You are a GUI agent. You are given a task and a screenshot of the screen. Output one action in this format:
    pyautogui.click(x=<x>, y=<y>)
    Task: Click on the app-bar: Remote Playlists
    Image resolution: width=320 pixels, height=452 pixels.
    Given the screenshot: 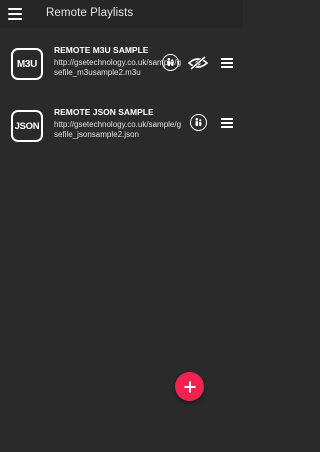 What is the action you would take?
    pyautogui.click(x=121, y=14)
    